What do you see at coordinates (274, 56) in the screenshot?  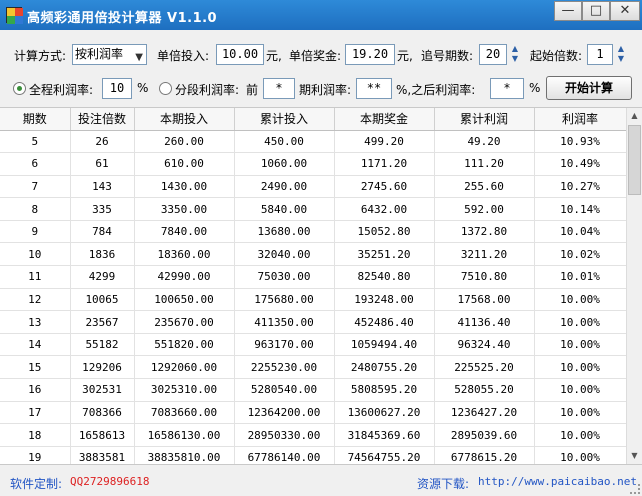 I see `unit-bet-unit: 元,` at bounding box center [274, 56].